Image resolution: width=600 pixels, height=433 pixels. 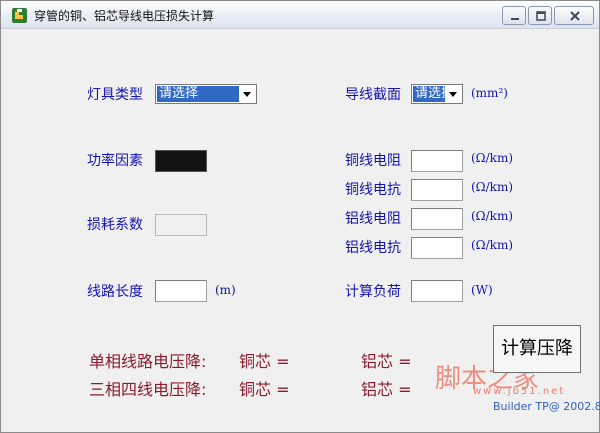 I want to click on cu-reactance-label: 铜线电抗, so click(x=373, y=190).